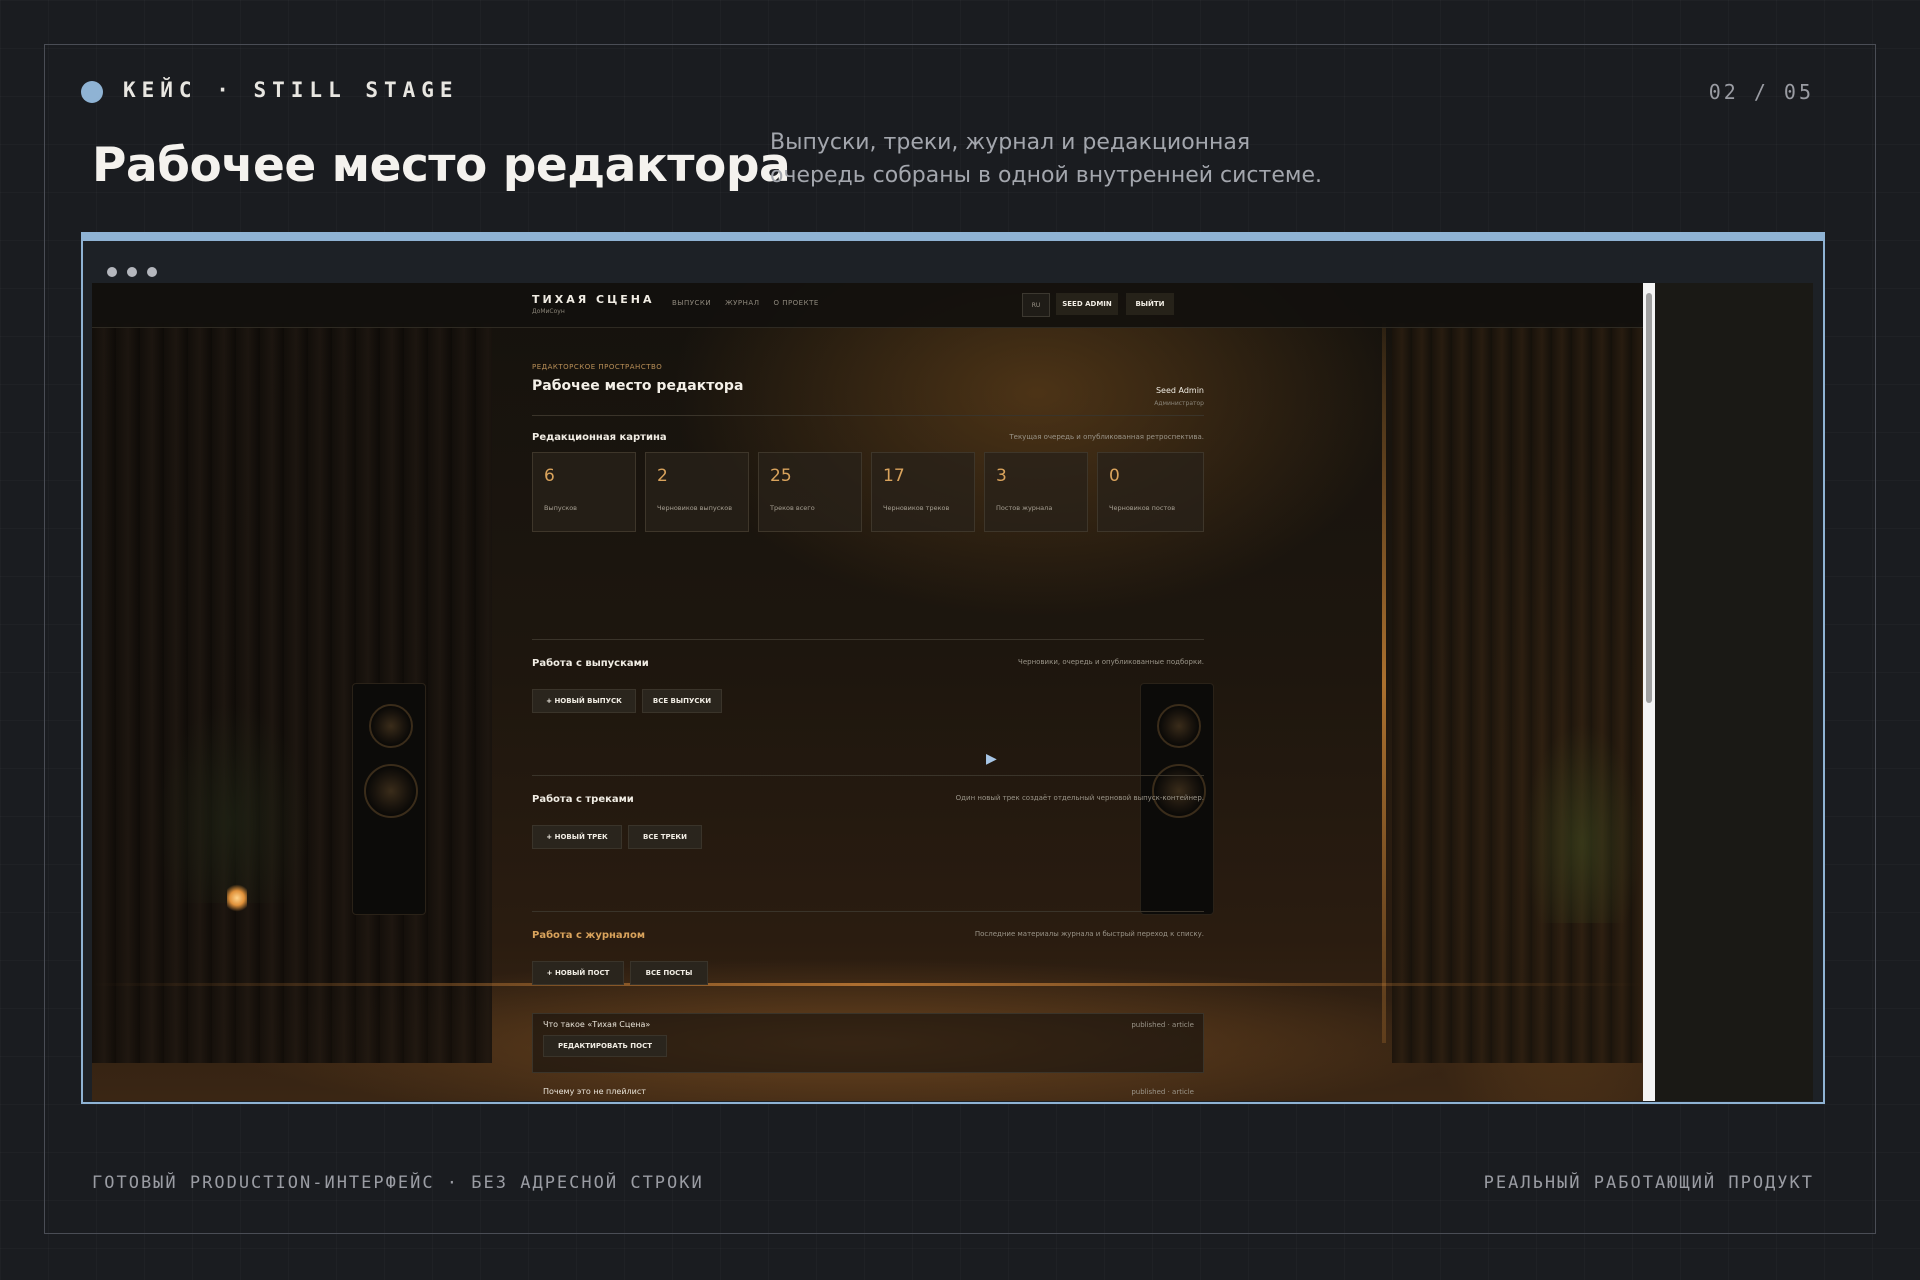 The image size is (1920, 1280). I want to click on all-releases-button: ВСЕ ВЫПУСКИ, so click(682, 701).